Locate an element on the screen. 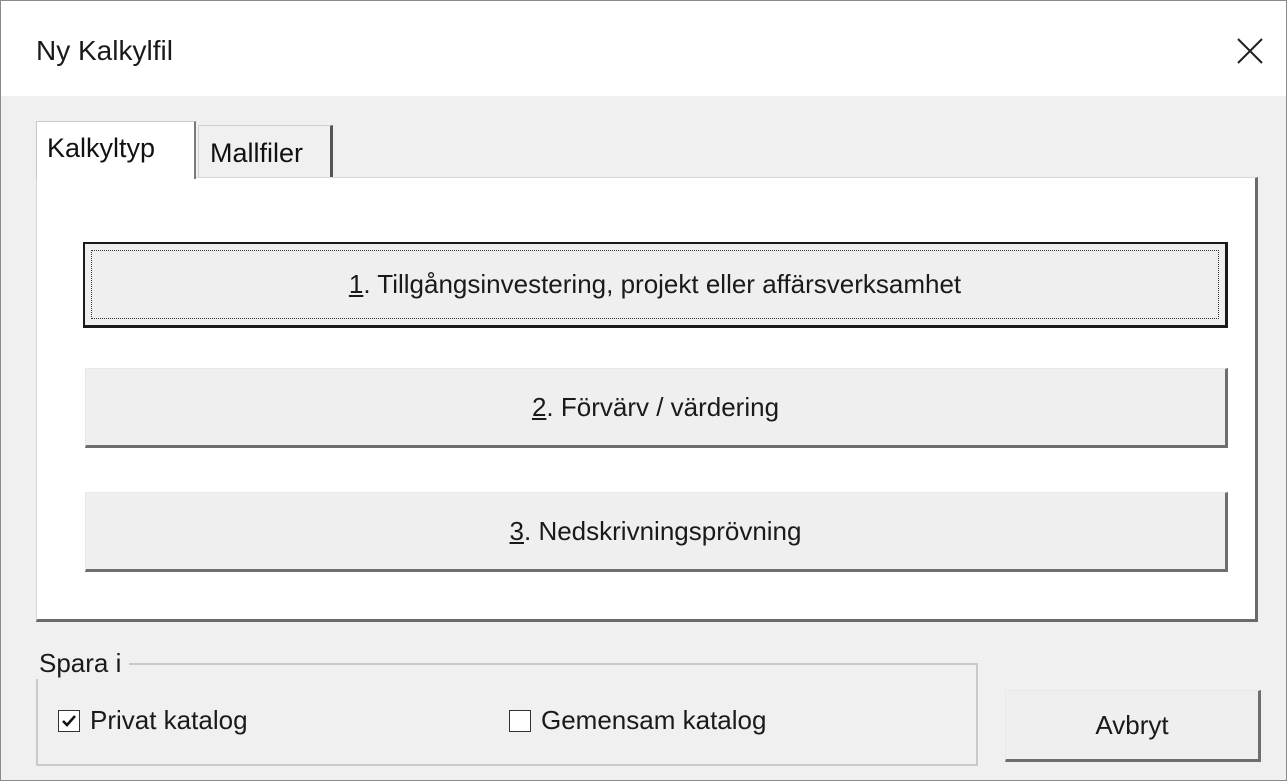  calc-type-label: 2. Förvärv / värdering is located at coordinates (655, 407).